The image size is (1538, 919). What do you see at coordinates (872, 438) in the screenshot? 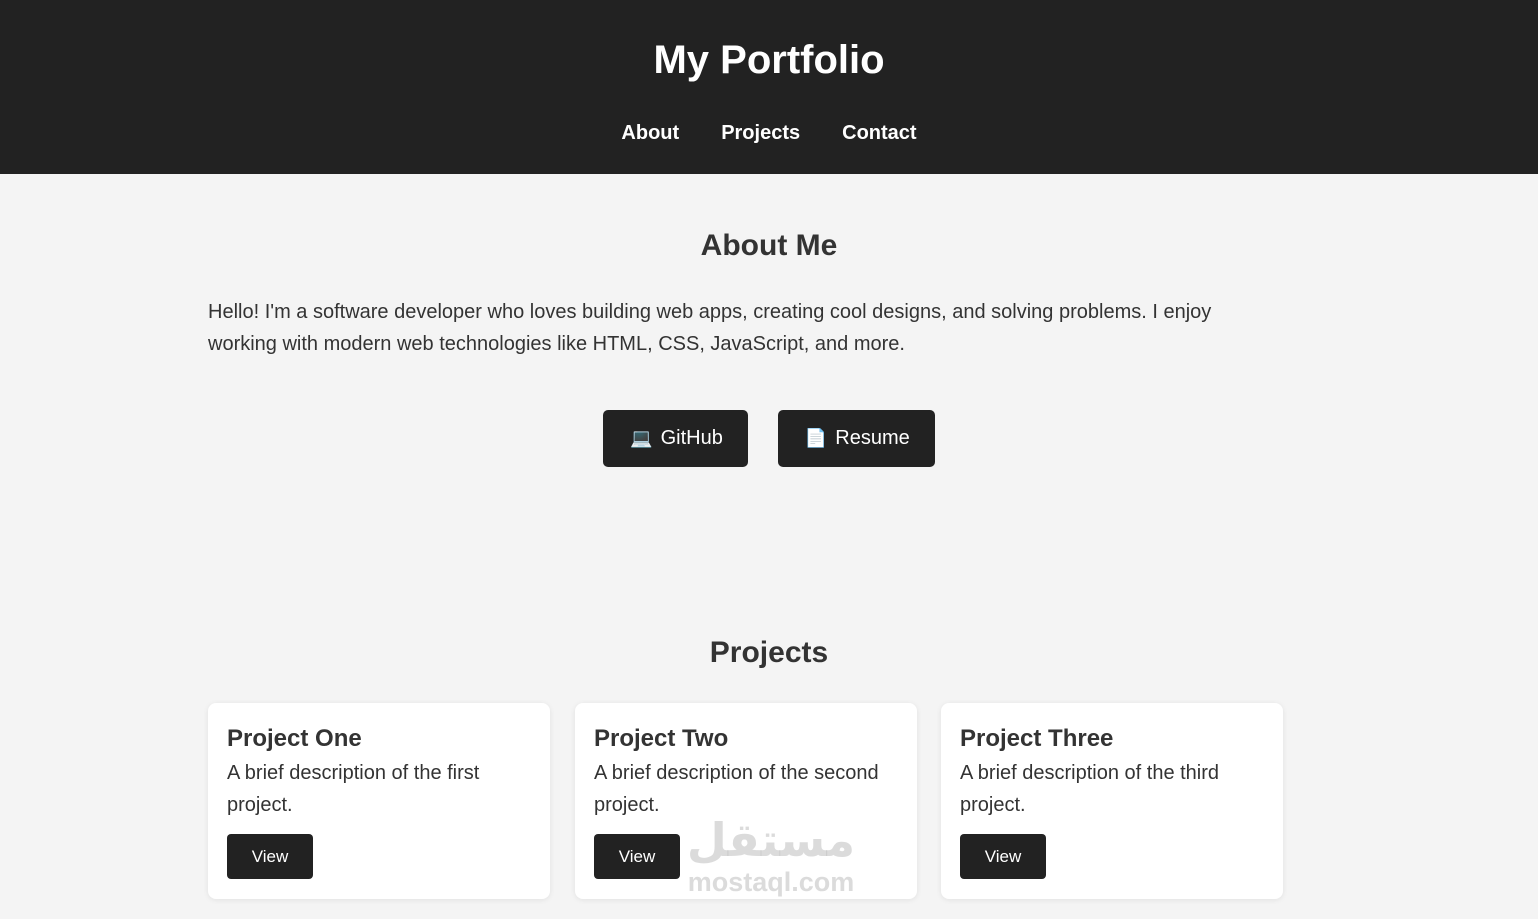
I see `resume-button-label: Resume` at bounding box center [872, 438].